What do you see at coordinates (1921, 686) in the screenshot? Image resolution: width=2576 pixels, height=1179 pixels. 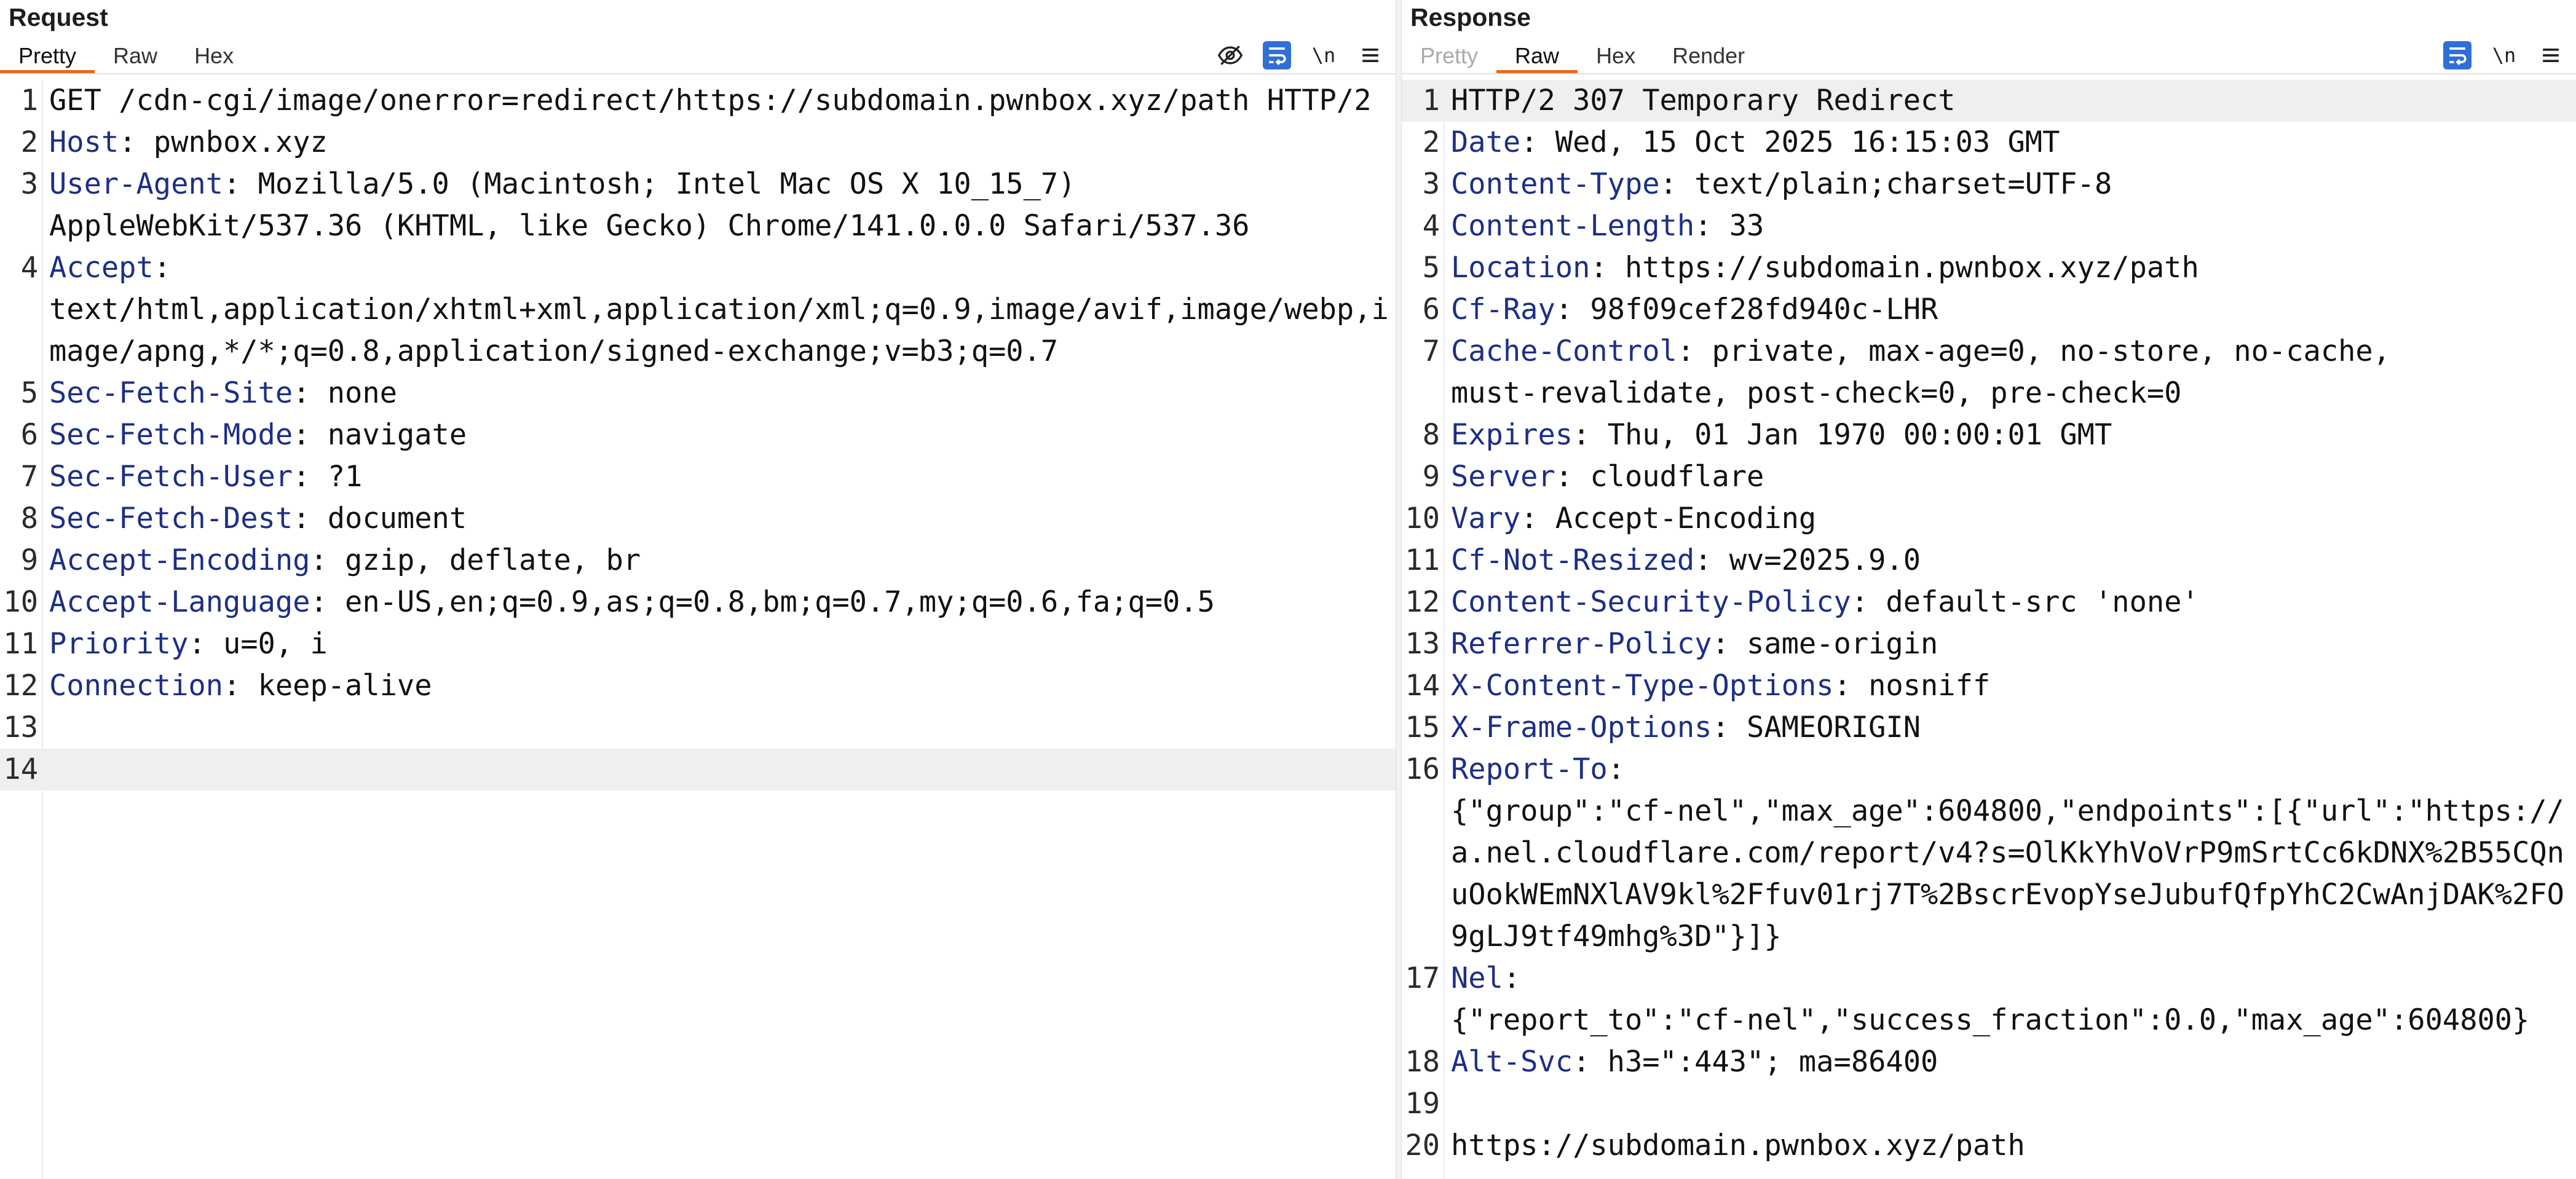 I see `header-value: nosniff` at bounding box center [1921, 686].